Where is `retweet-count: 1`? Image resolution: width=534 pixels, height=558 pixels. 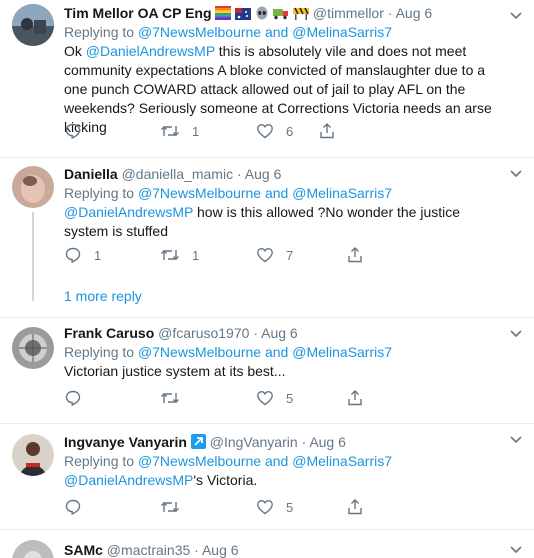 retweet-count: 1 is located at coordinates (196, 255).